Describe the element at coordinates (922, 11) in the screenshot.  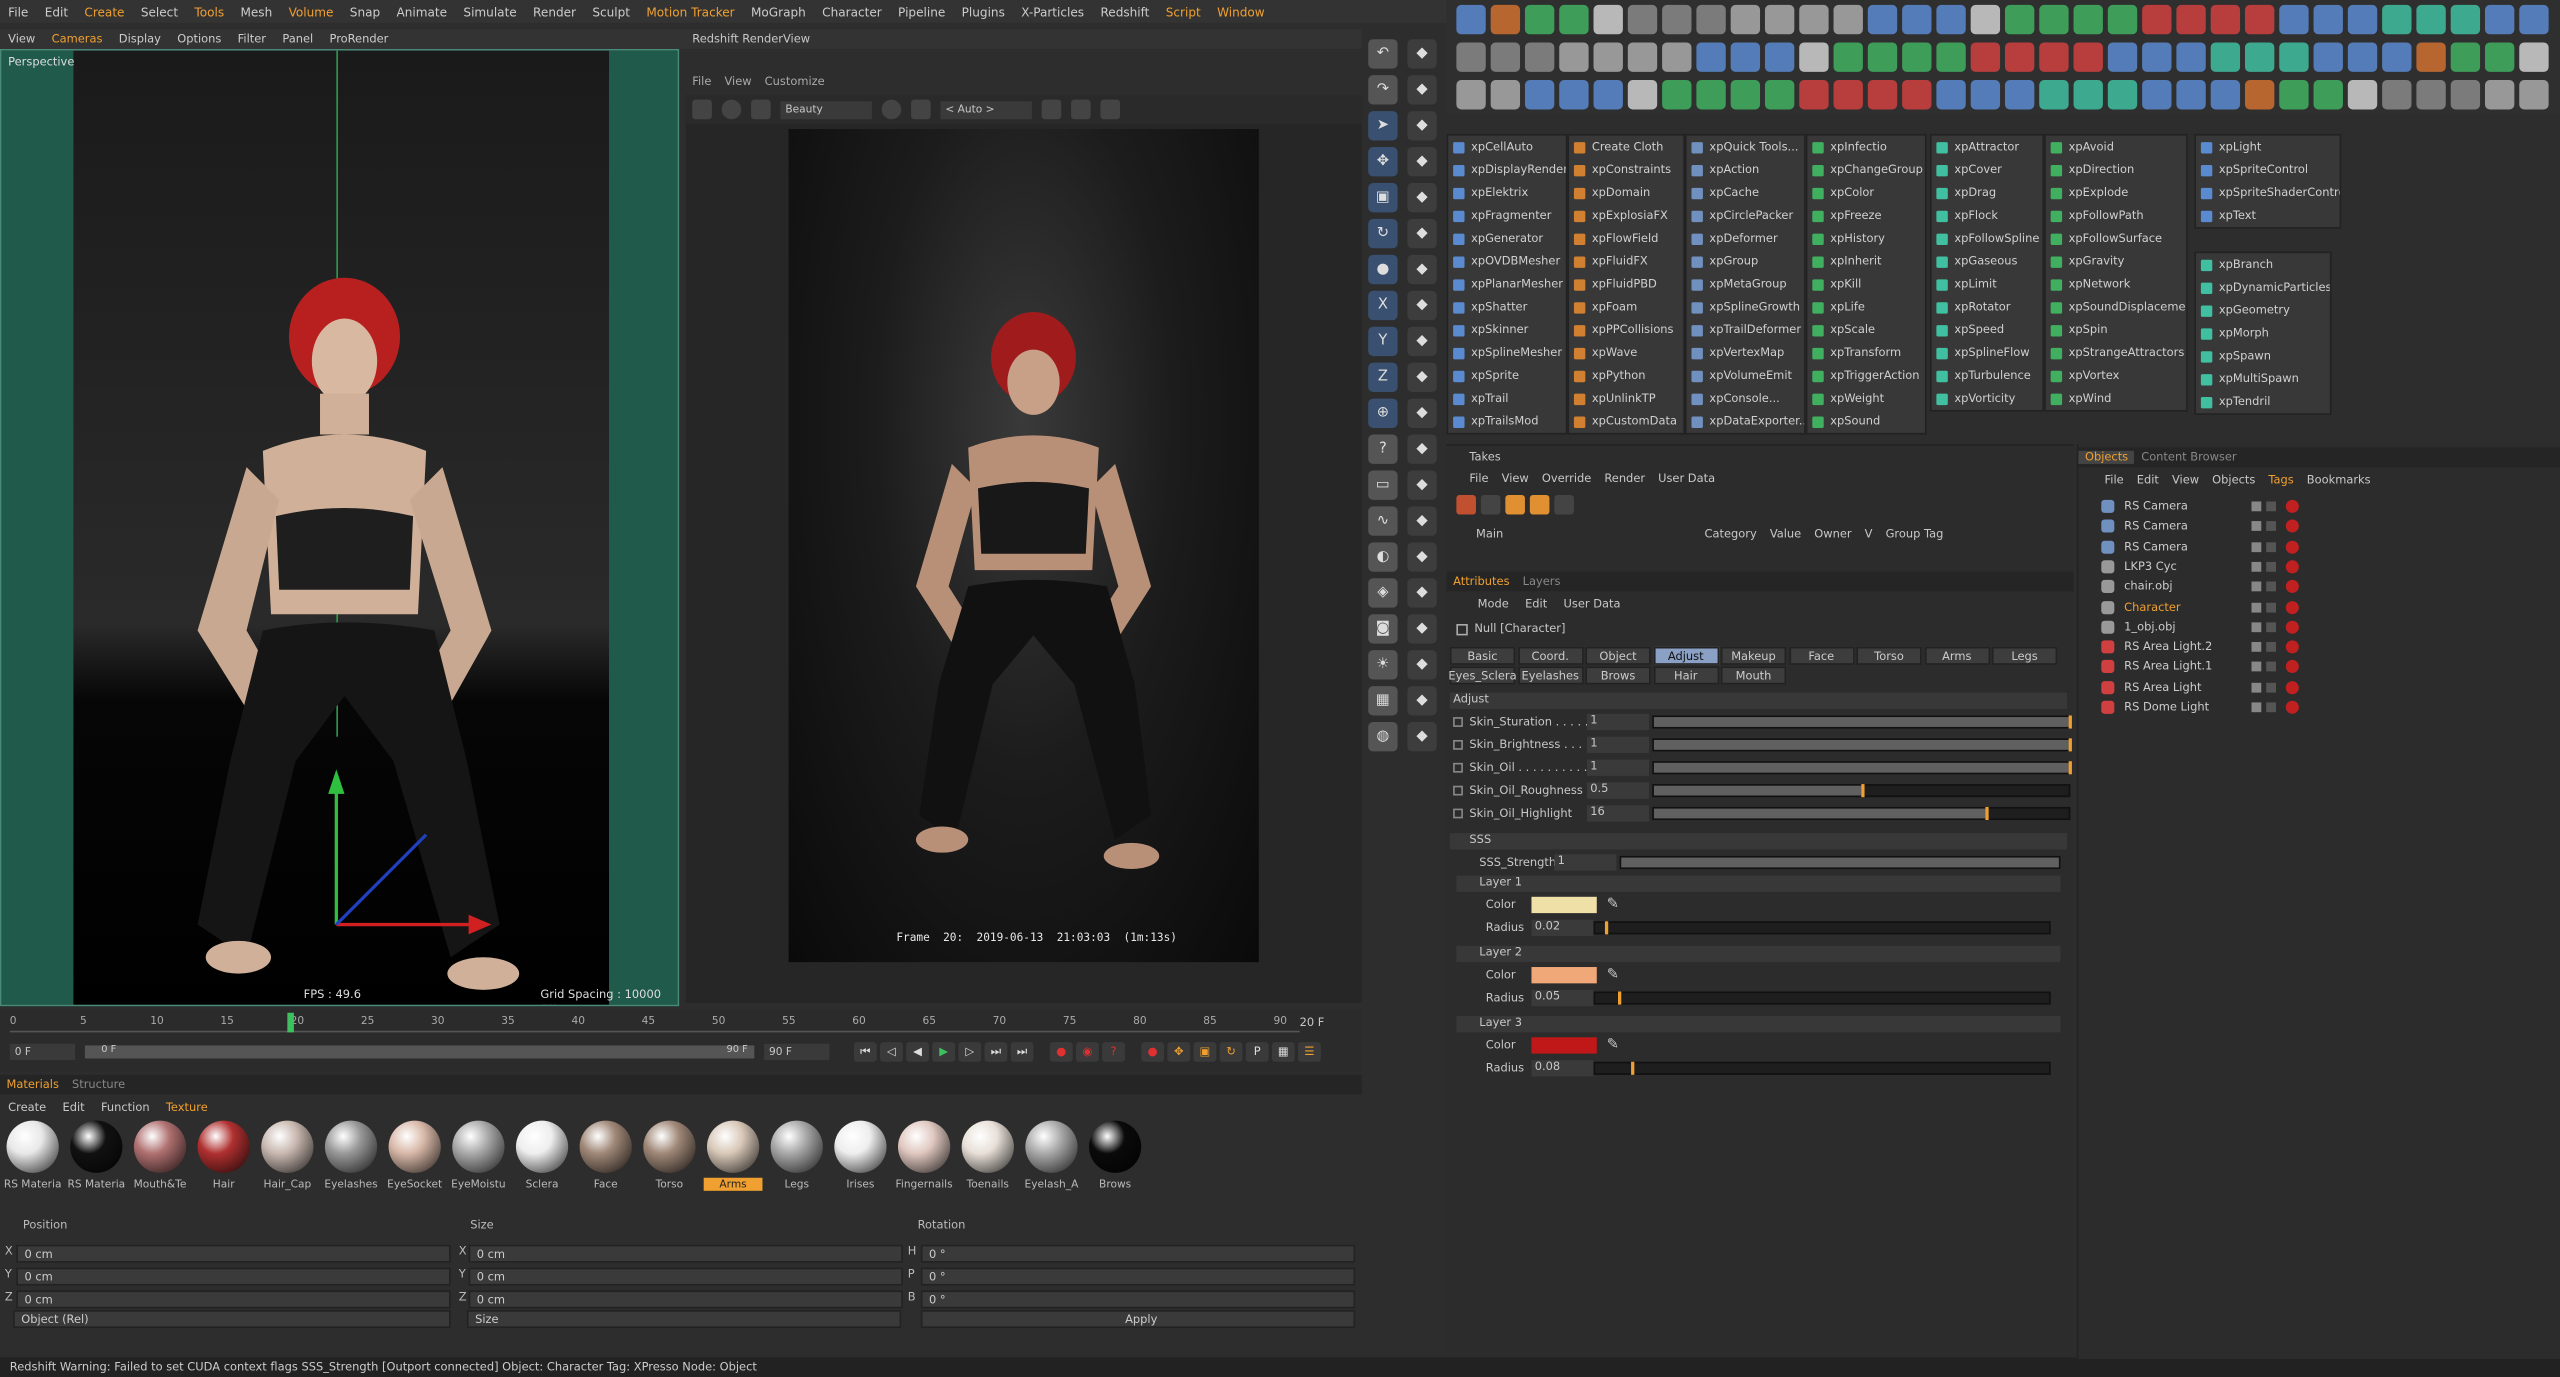
I see `menu-pipeline: Pipeline` at that location.